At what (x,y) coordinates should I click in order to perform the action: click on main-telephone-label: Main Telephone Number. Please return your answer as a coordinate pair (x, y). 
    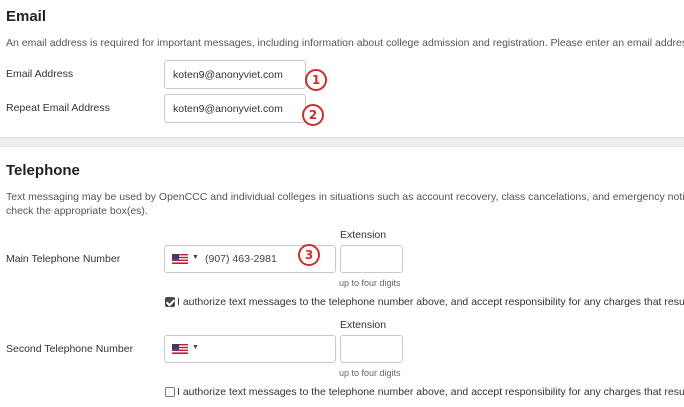
    Looking at the image, I should click on (63, 259).